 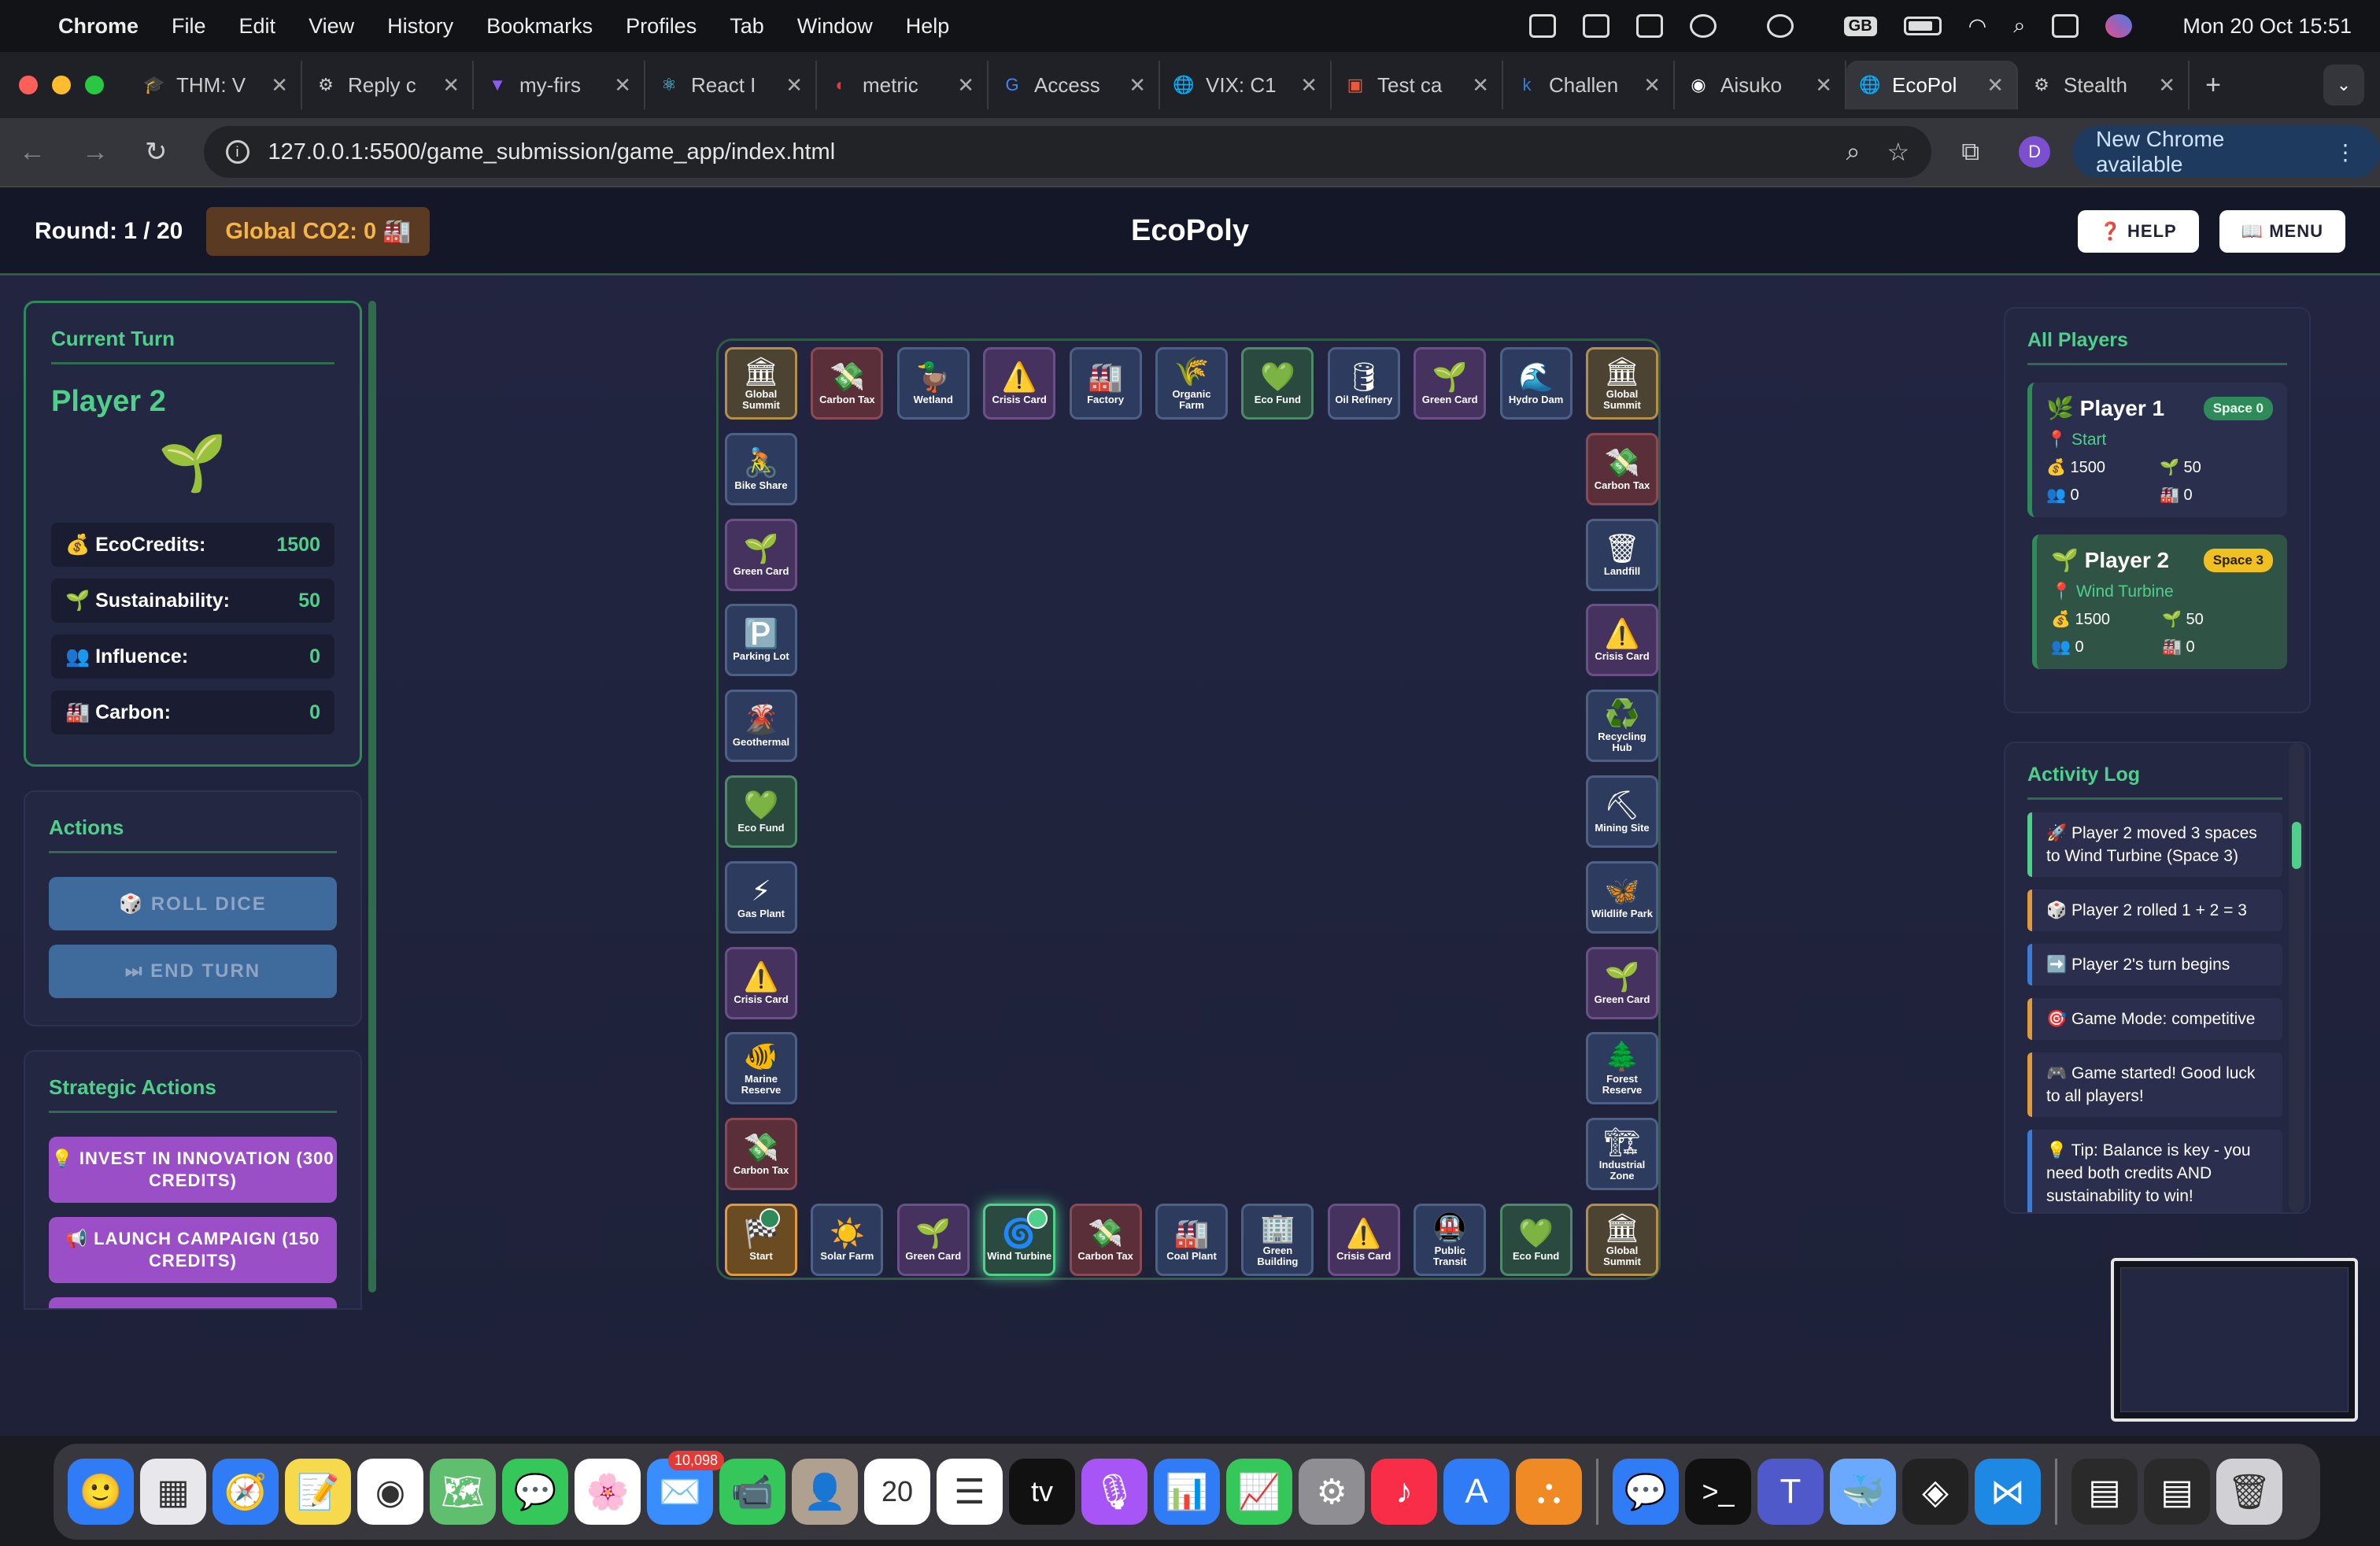 What do you see at coordinates (535, 1492) in the screenshot?
I see `dock-messages-icon: 💬` at bounding box center [535, 1492].